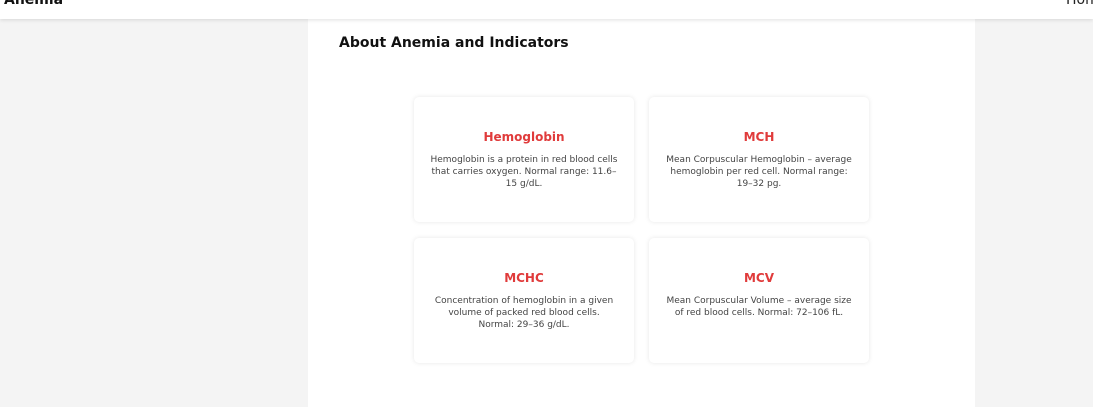  I want to click on section-title: About Anemia and Indicators, so click(454, 43).